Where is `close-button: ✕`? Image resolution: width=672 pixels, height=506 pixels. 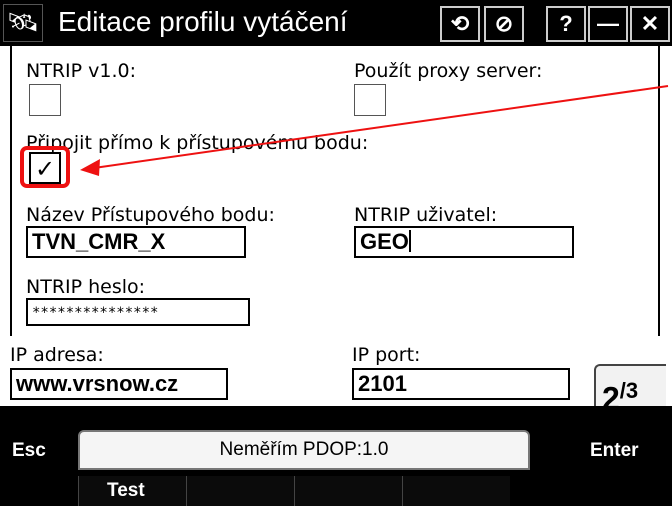
close-button: ✕ is located at coordinates (650, 24).